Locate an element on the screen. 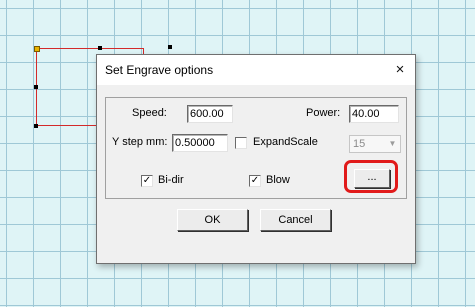 Image resolution: width=475 pixels, height=307 pixels. close-button: × is located at coordinates (400, 70).